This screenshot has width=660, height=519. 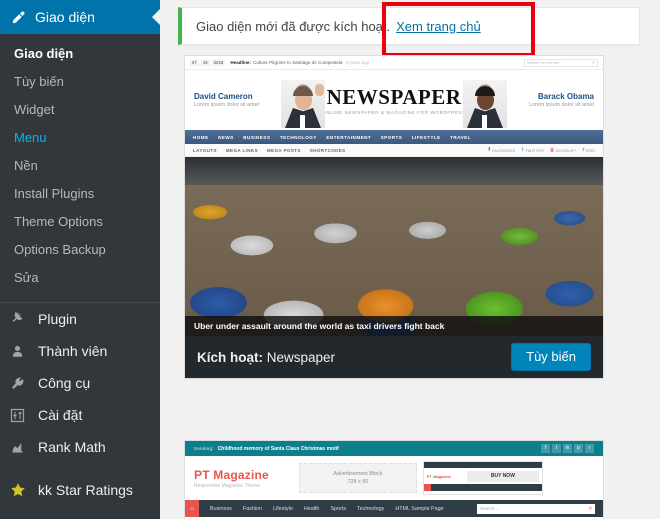 I want to click on pt-search-box: Search ... ⚲, so click(x=536, y=508).